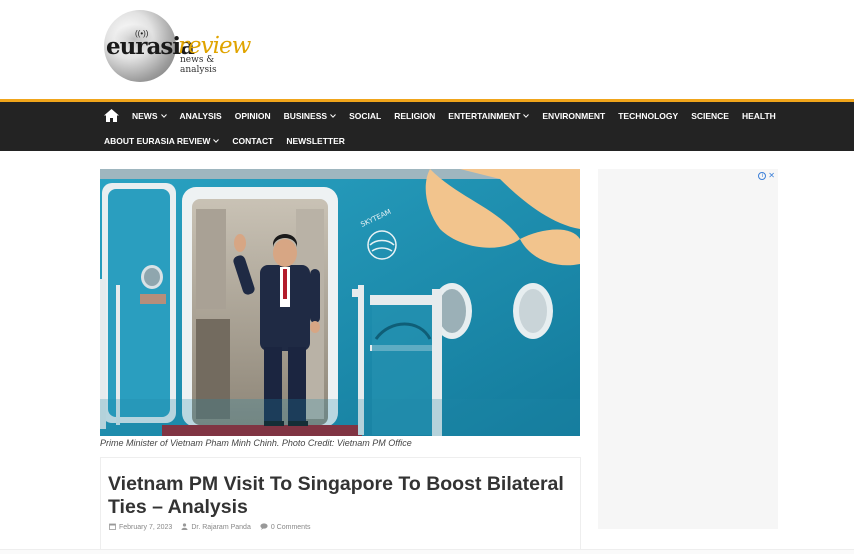 Image resolution: width=854 pixels, height=554 pixels. Describe the element at coordinates (146, 527) in the screenshot. I see `meta-date-text: February 7, 2023` at that location.